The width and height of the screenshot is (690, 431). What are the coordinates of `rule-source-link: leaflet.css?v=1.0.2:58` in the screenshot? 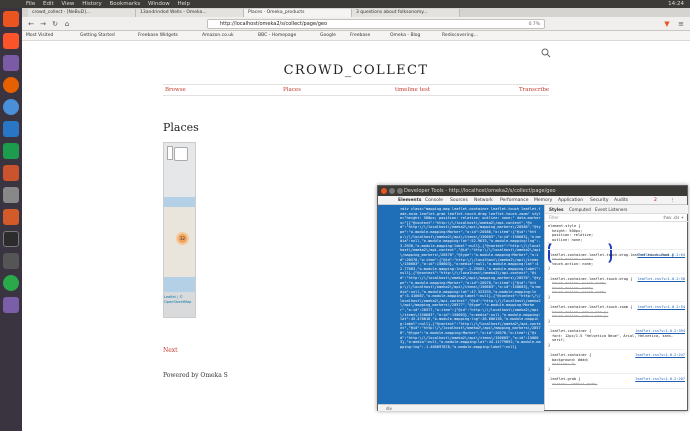 It's located at (661, 279).